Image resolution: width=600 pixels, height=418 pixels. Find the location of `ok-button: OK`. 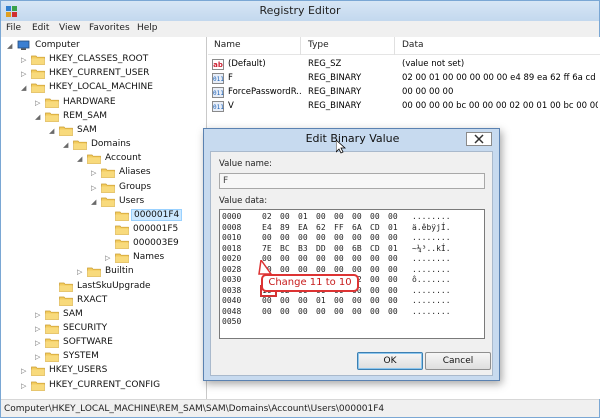

ok-button: OK is located at coordinates (390, 361).